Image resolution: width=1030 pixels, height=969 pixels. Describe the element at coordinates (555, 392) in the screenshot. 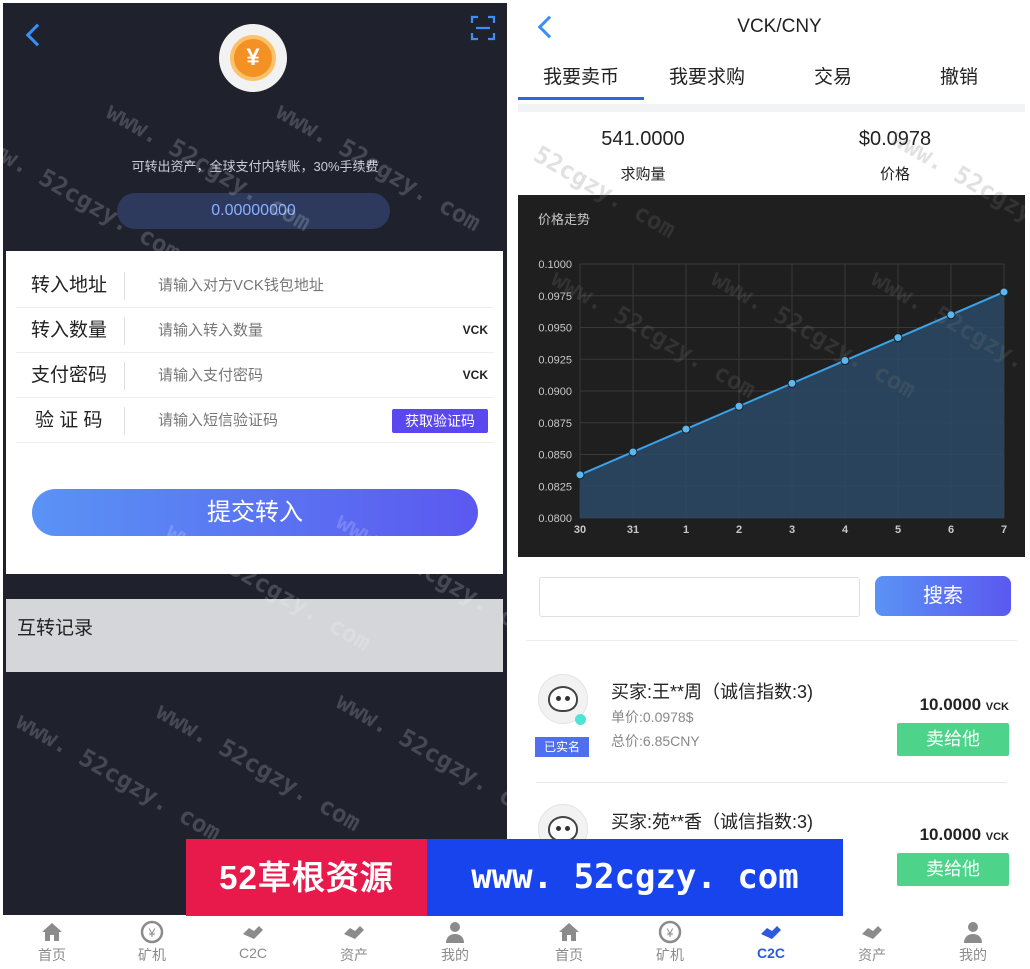

I see `y-tick-label: 0.0900` at that location.